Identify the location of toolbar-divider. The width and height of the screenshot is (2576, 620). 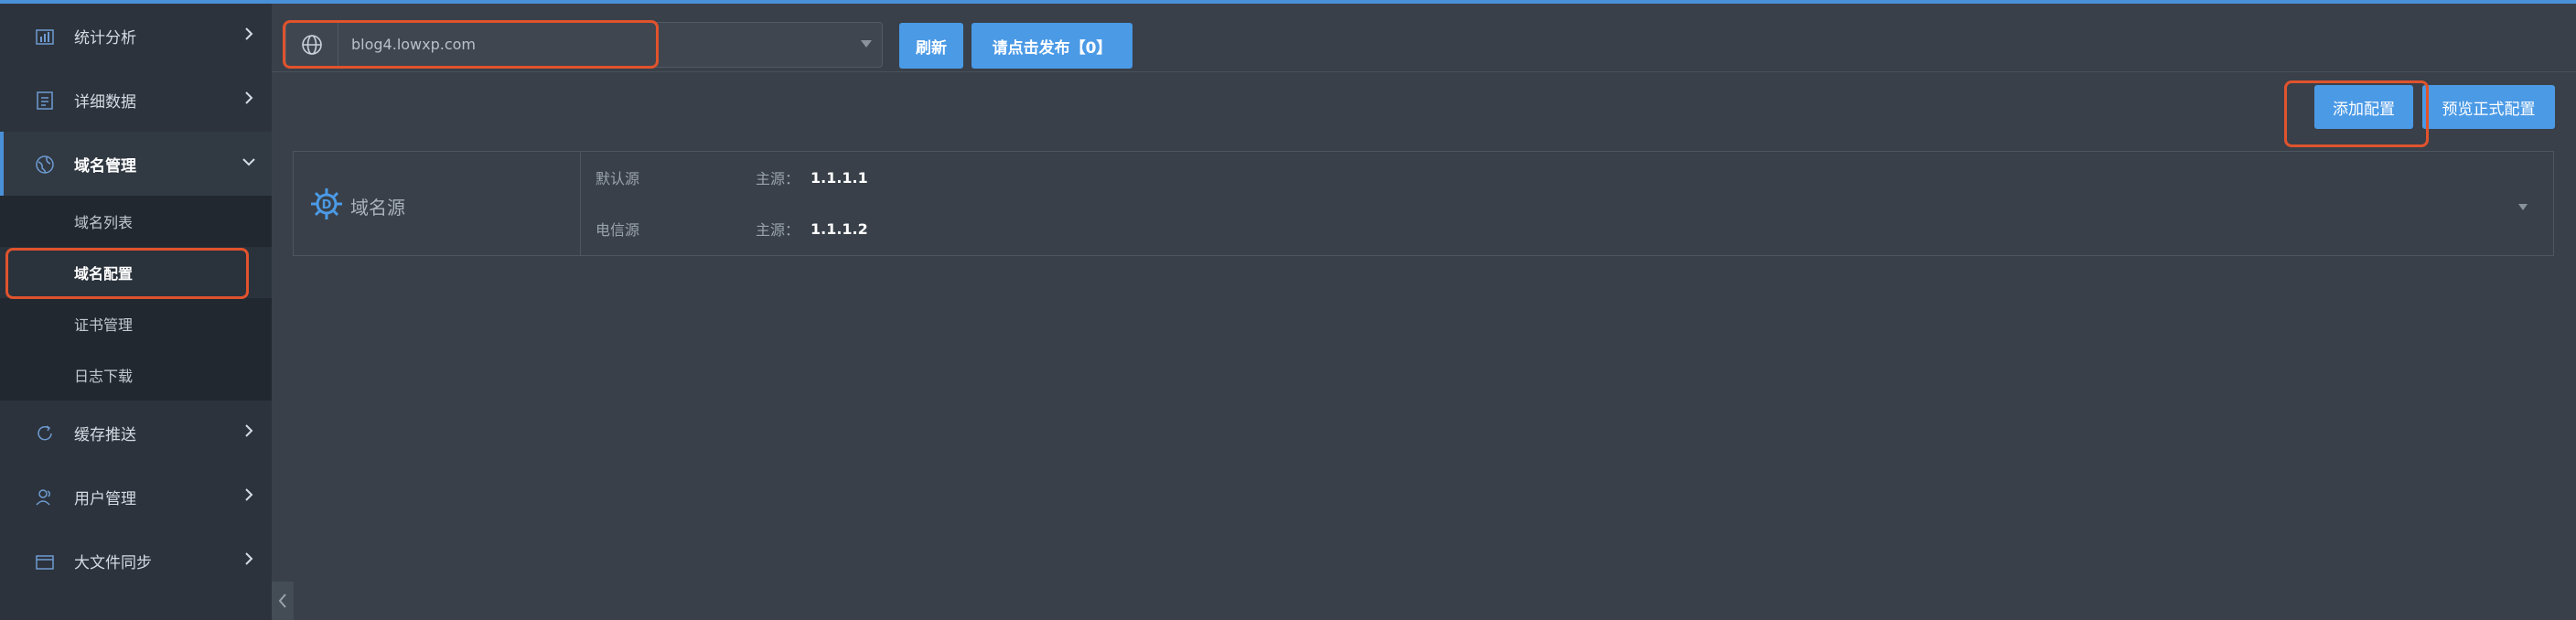
(1424, 71).